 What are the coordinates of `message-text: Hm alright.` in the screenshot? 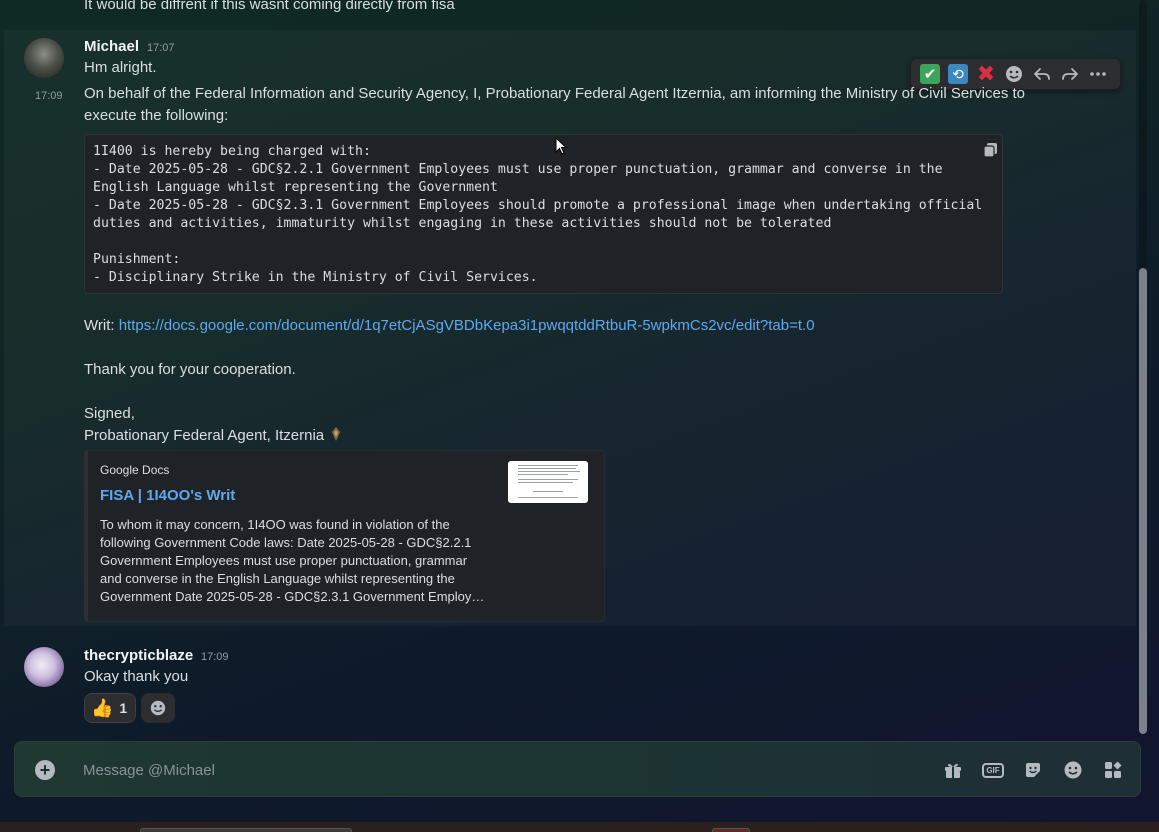 It's located at (120, 67).